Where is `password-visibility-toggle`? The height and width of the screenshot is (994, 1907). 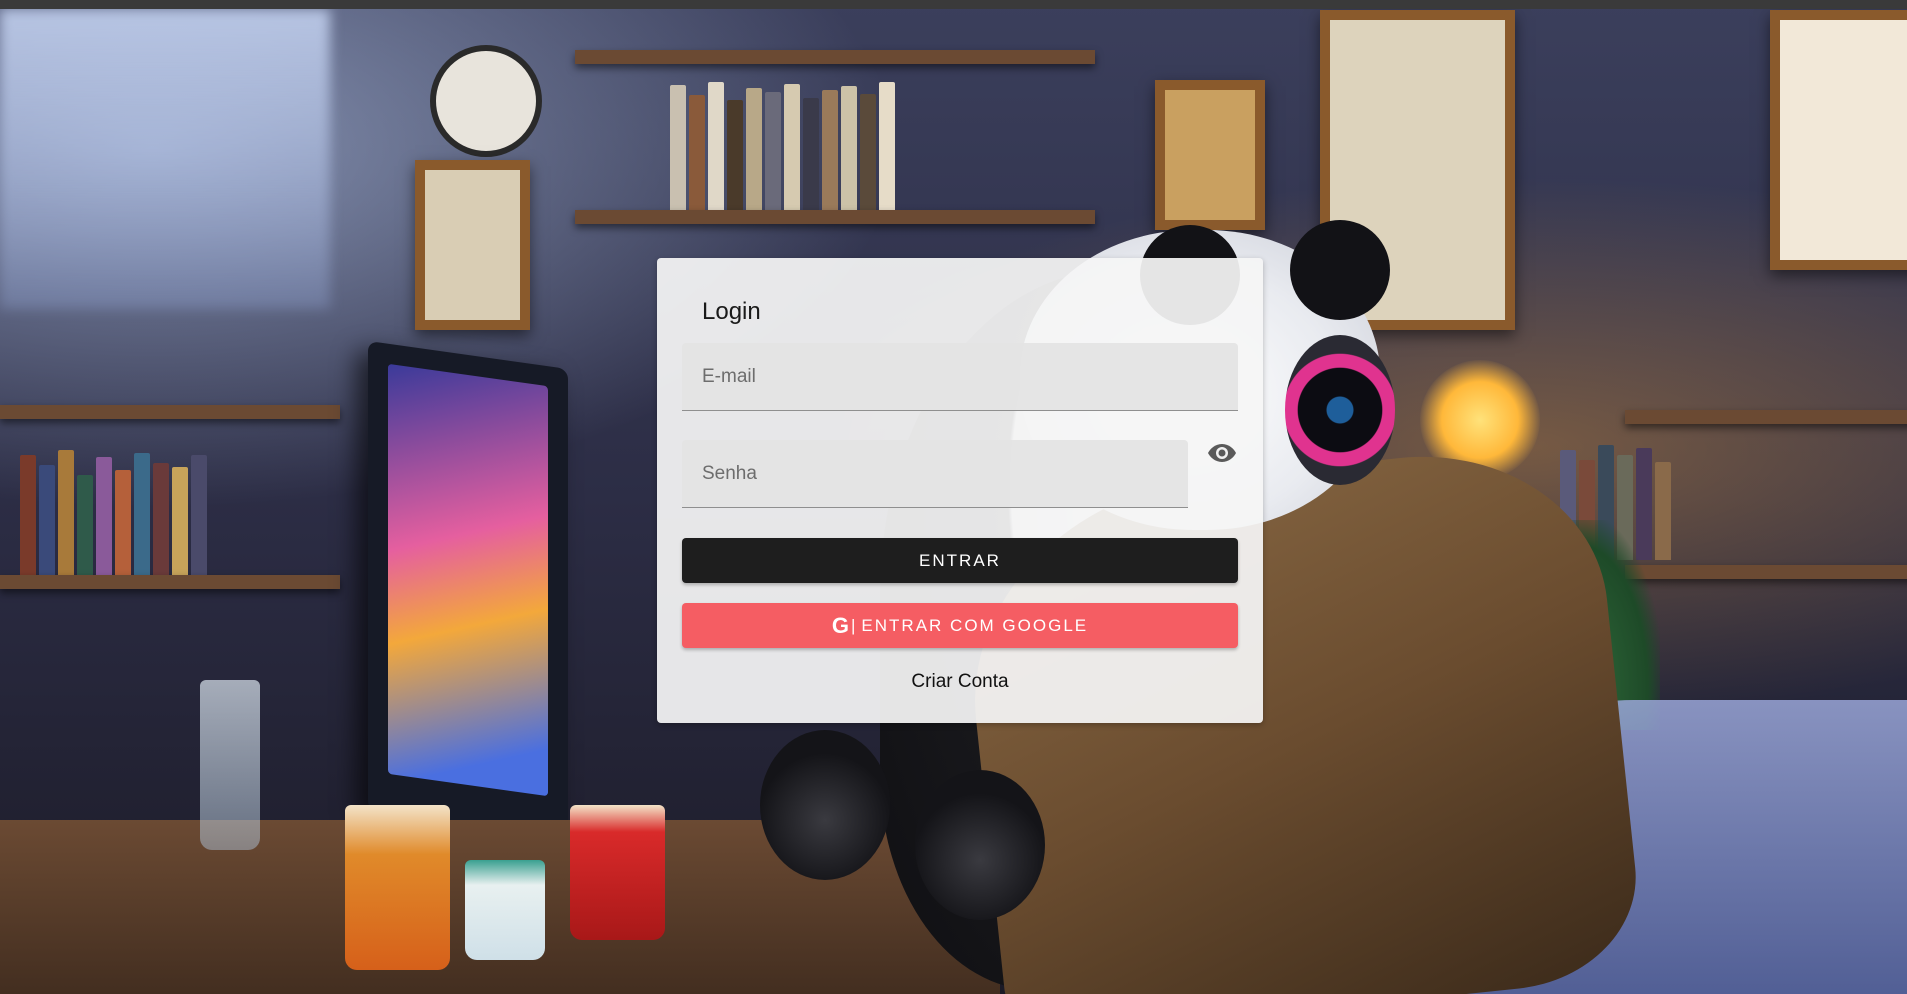
password-visibility-toggle is located at coordinates (1222, 453).